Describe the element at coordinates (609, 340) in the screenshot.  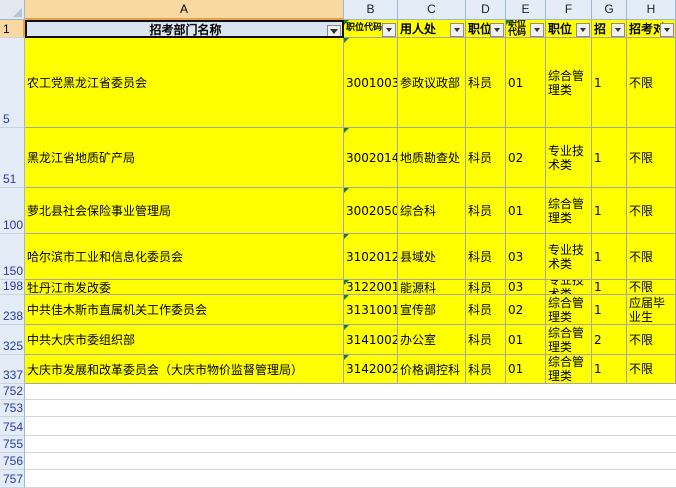
I see `cell-g: 2` at that location.